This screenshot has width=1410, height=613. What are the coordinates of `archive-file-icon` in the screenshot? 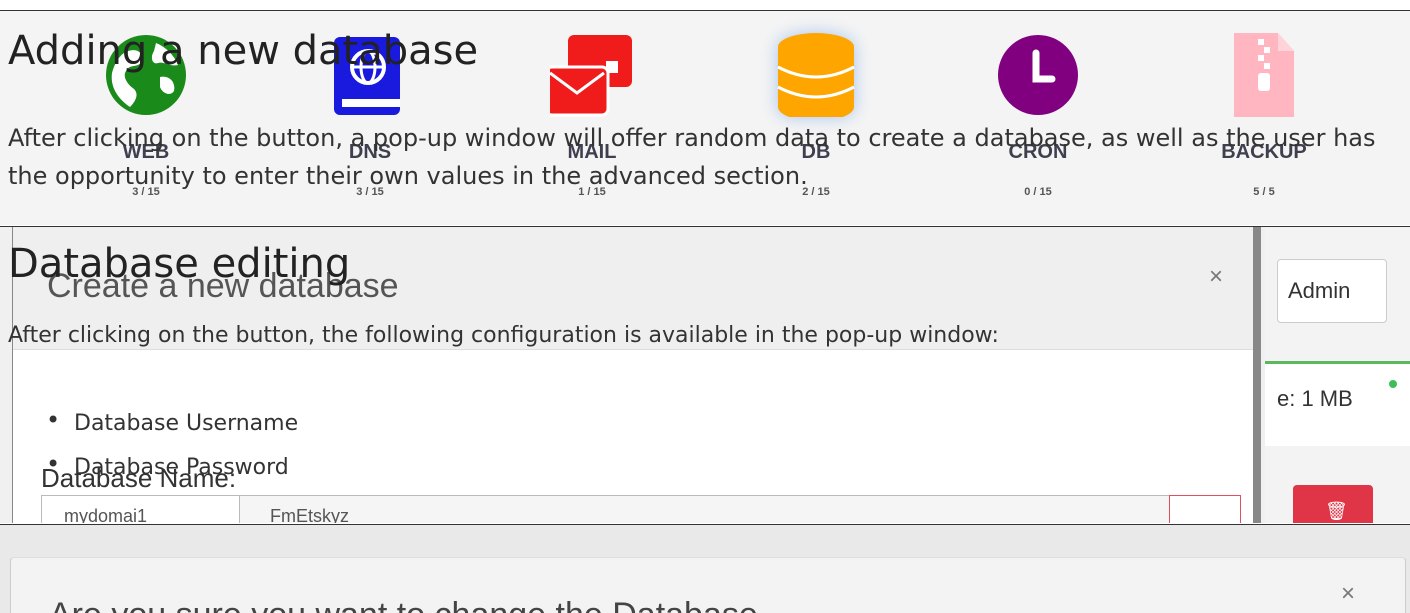 It's located at (1264, 75).